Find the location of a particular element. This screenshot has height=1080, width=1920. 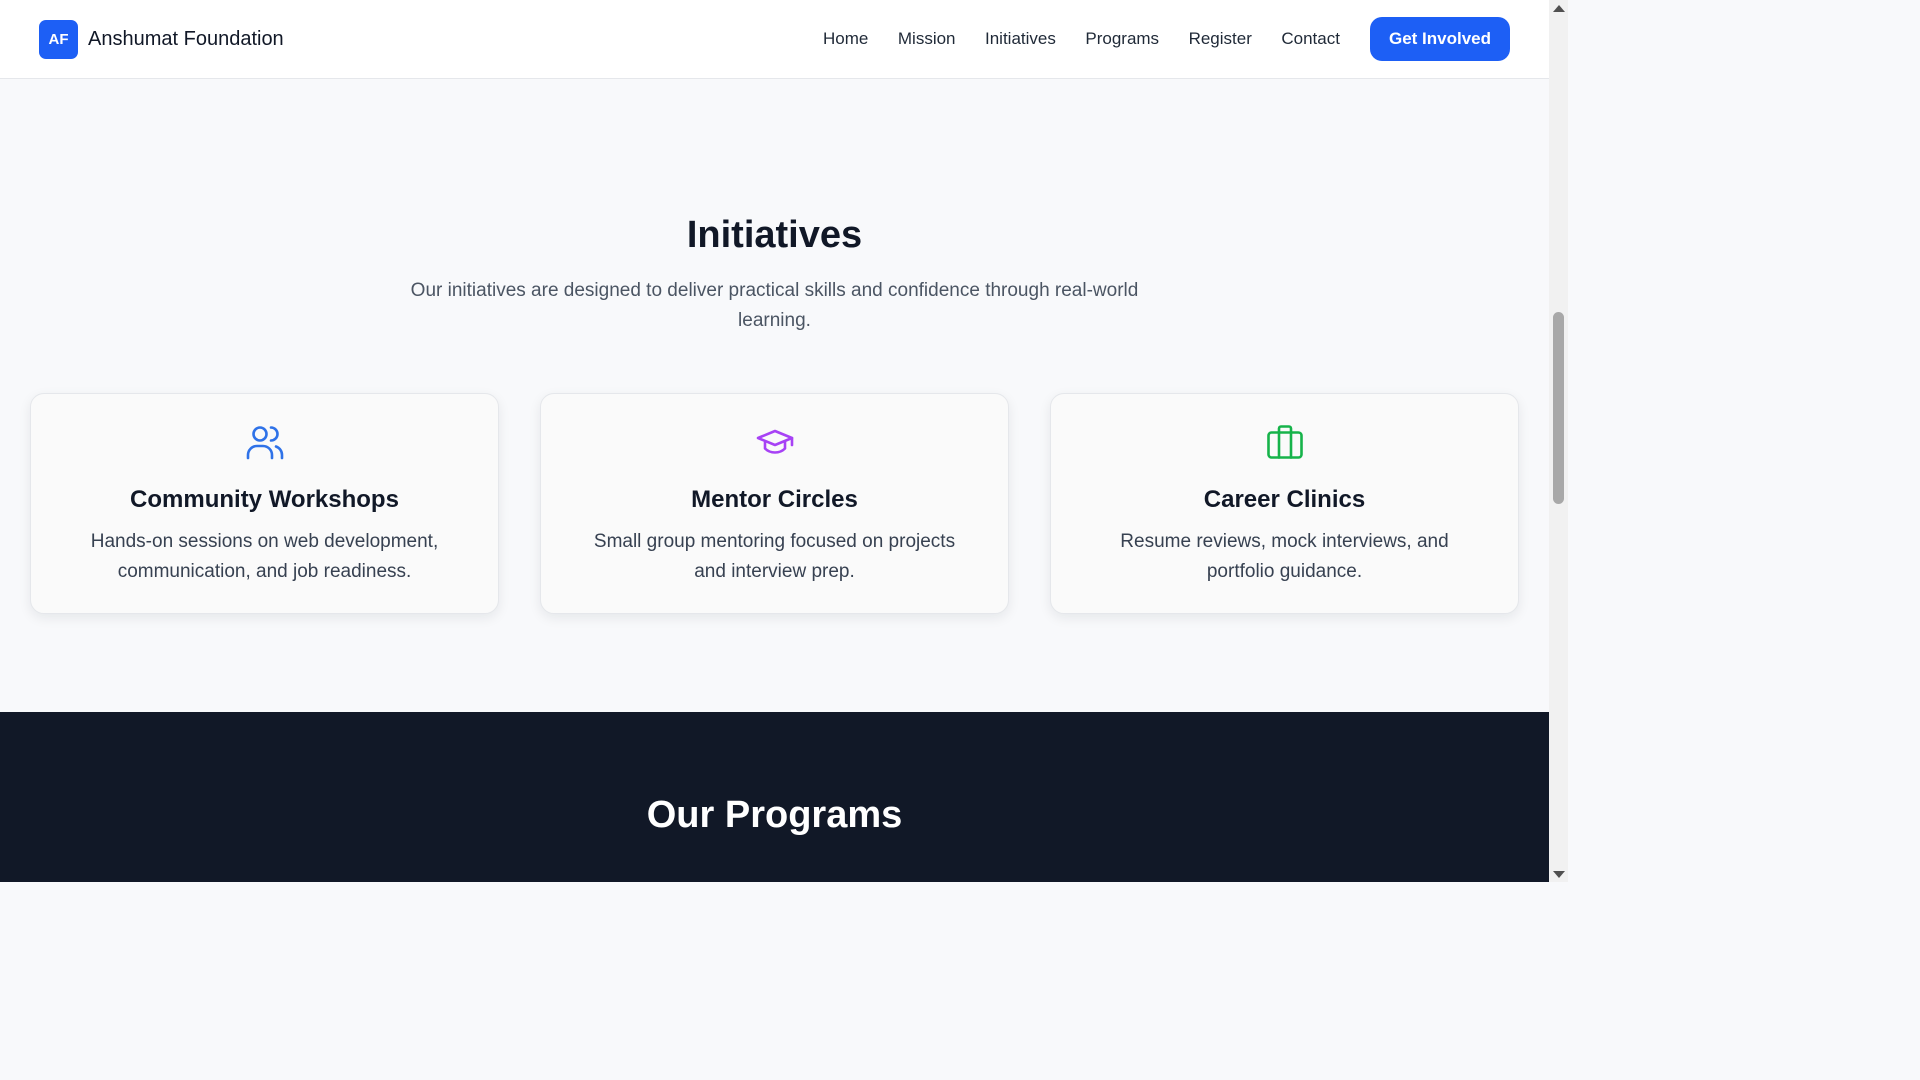

nav-link-contact: Contact is located at coordinates (1310, 39).